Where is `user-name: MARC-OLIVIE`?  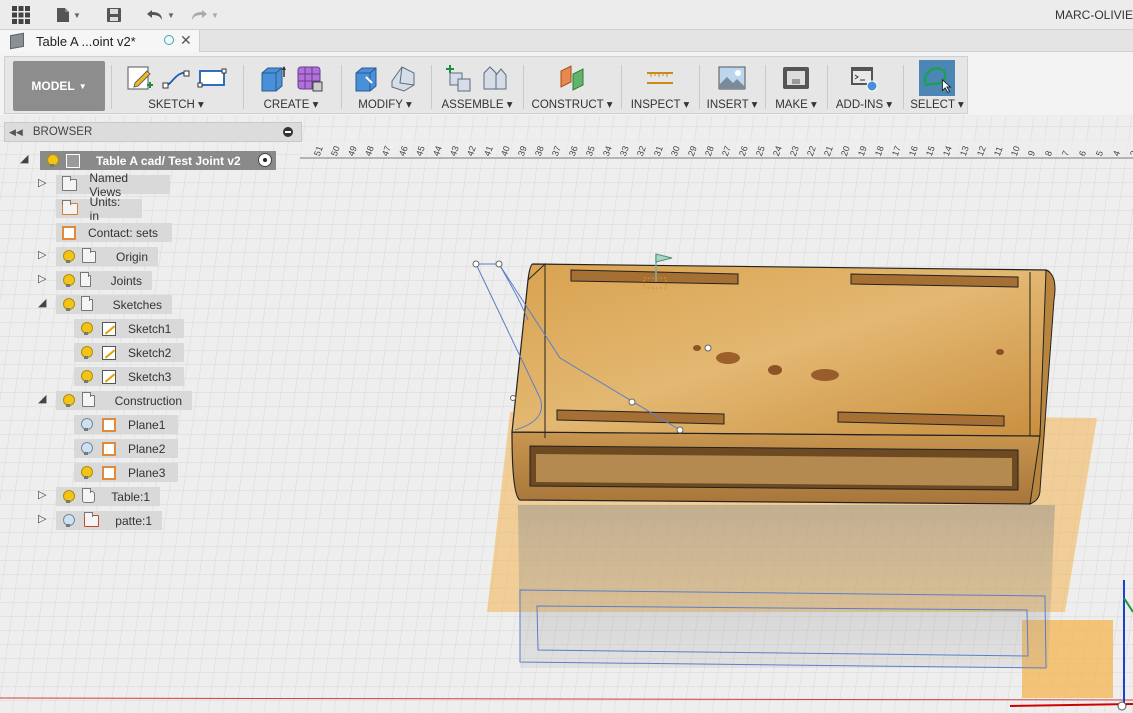 user-name: MARC-OLIVIE is located at coordinates (1094, 15).